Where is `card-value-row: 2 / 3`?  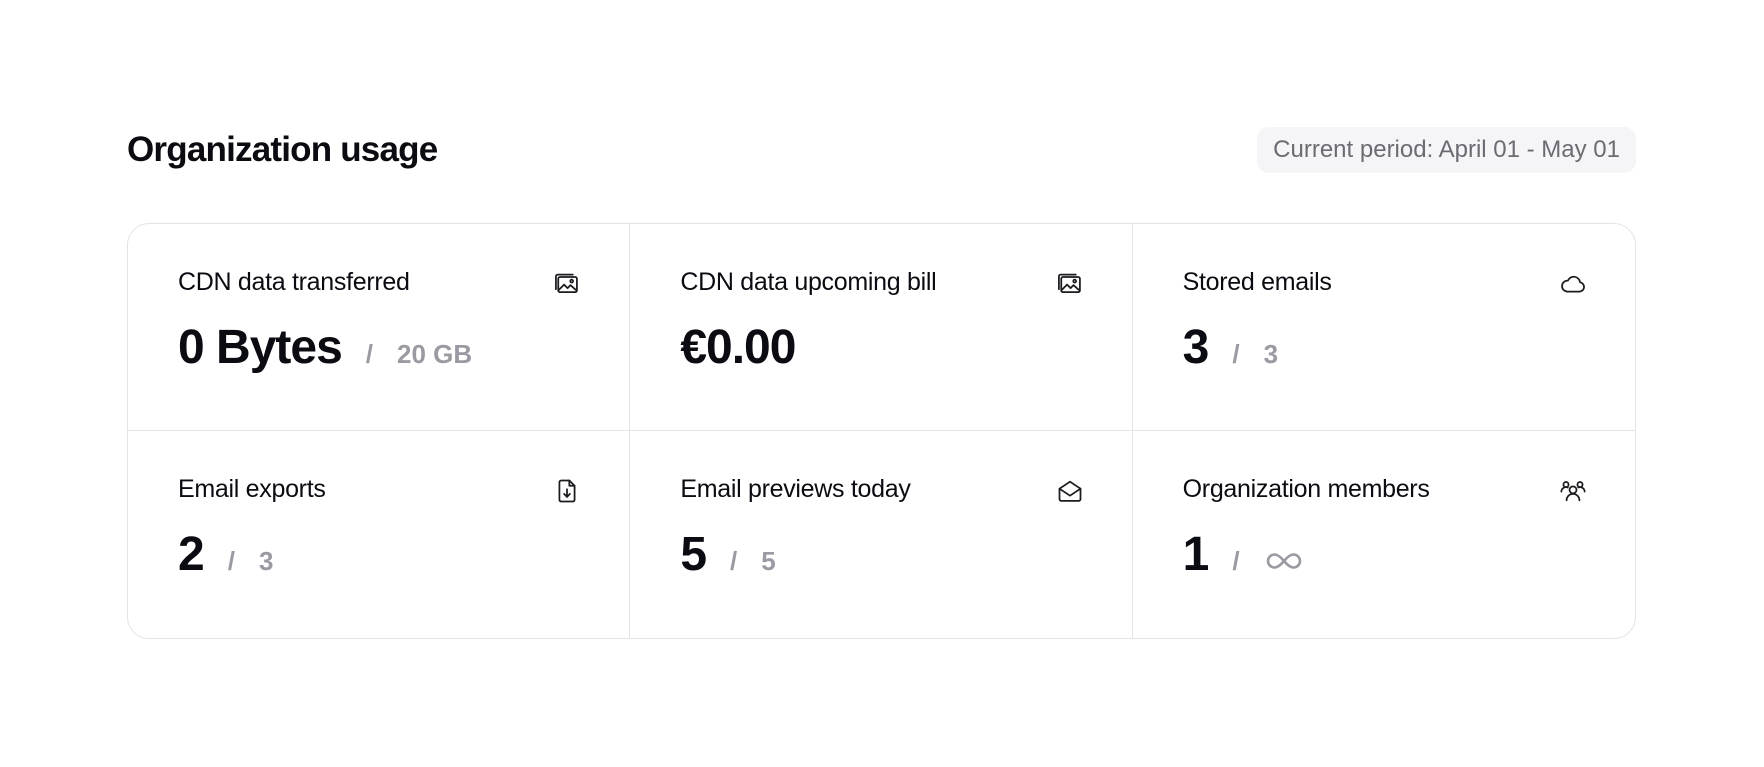
card-value-row: 2 / 3 is located at coordinates (225, 554).